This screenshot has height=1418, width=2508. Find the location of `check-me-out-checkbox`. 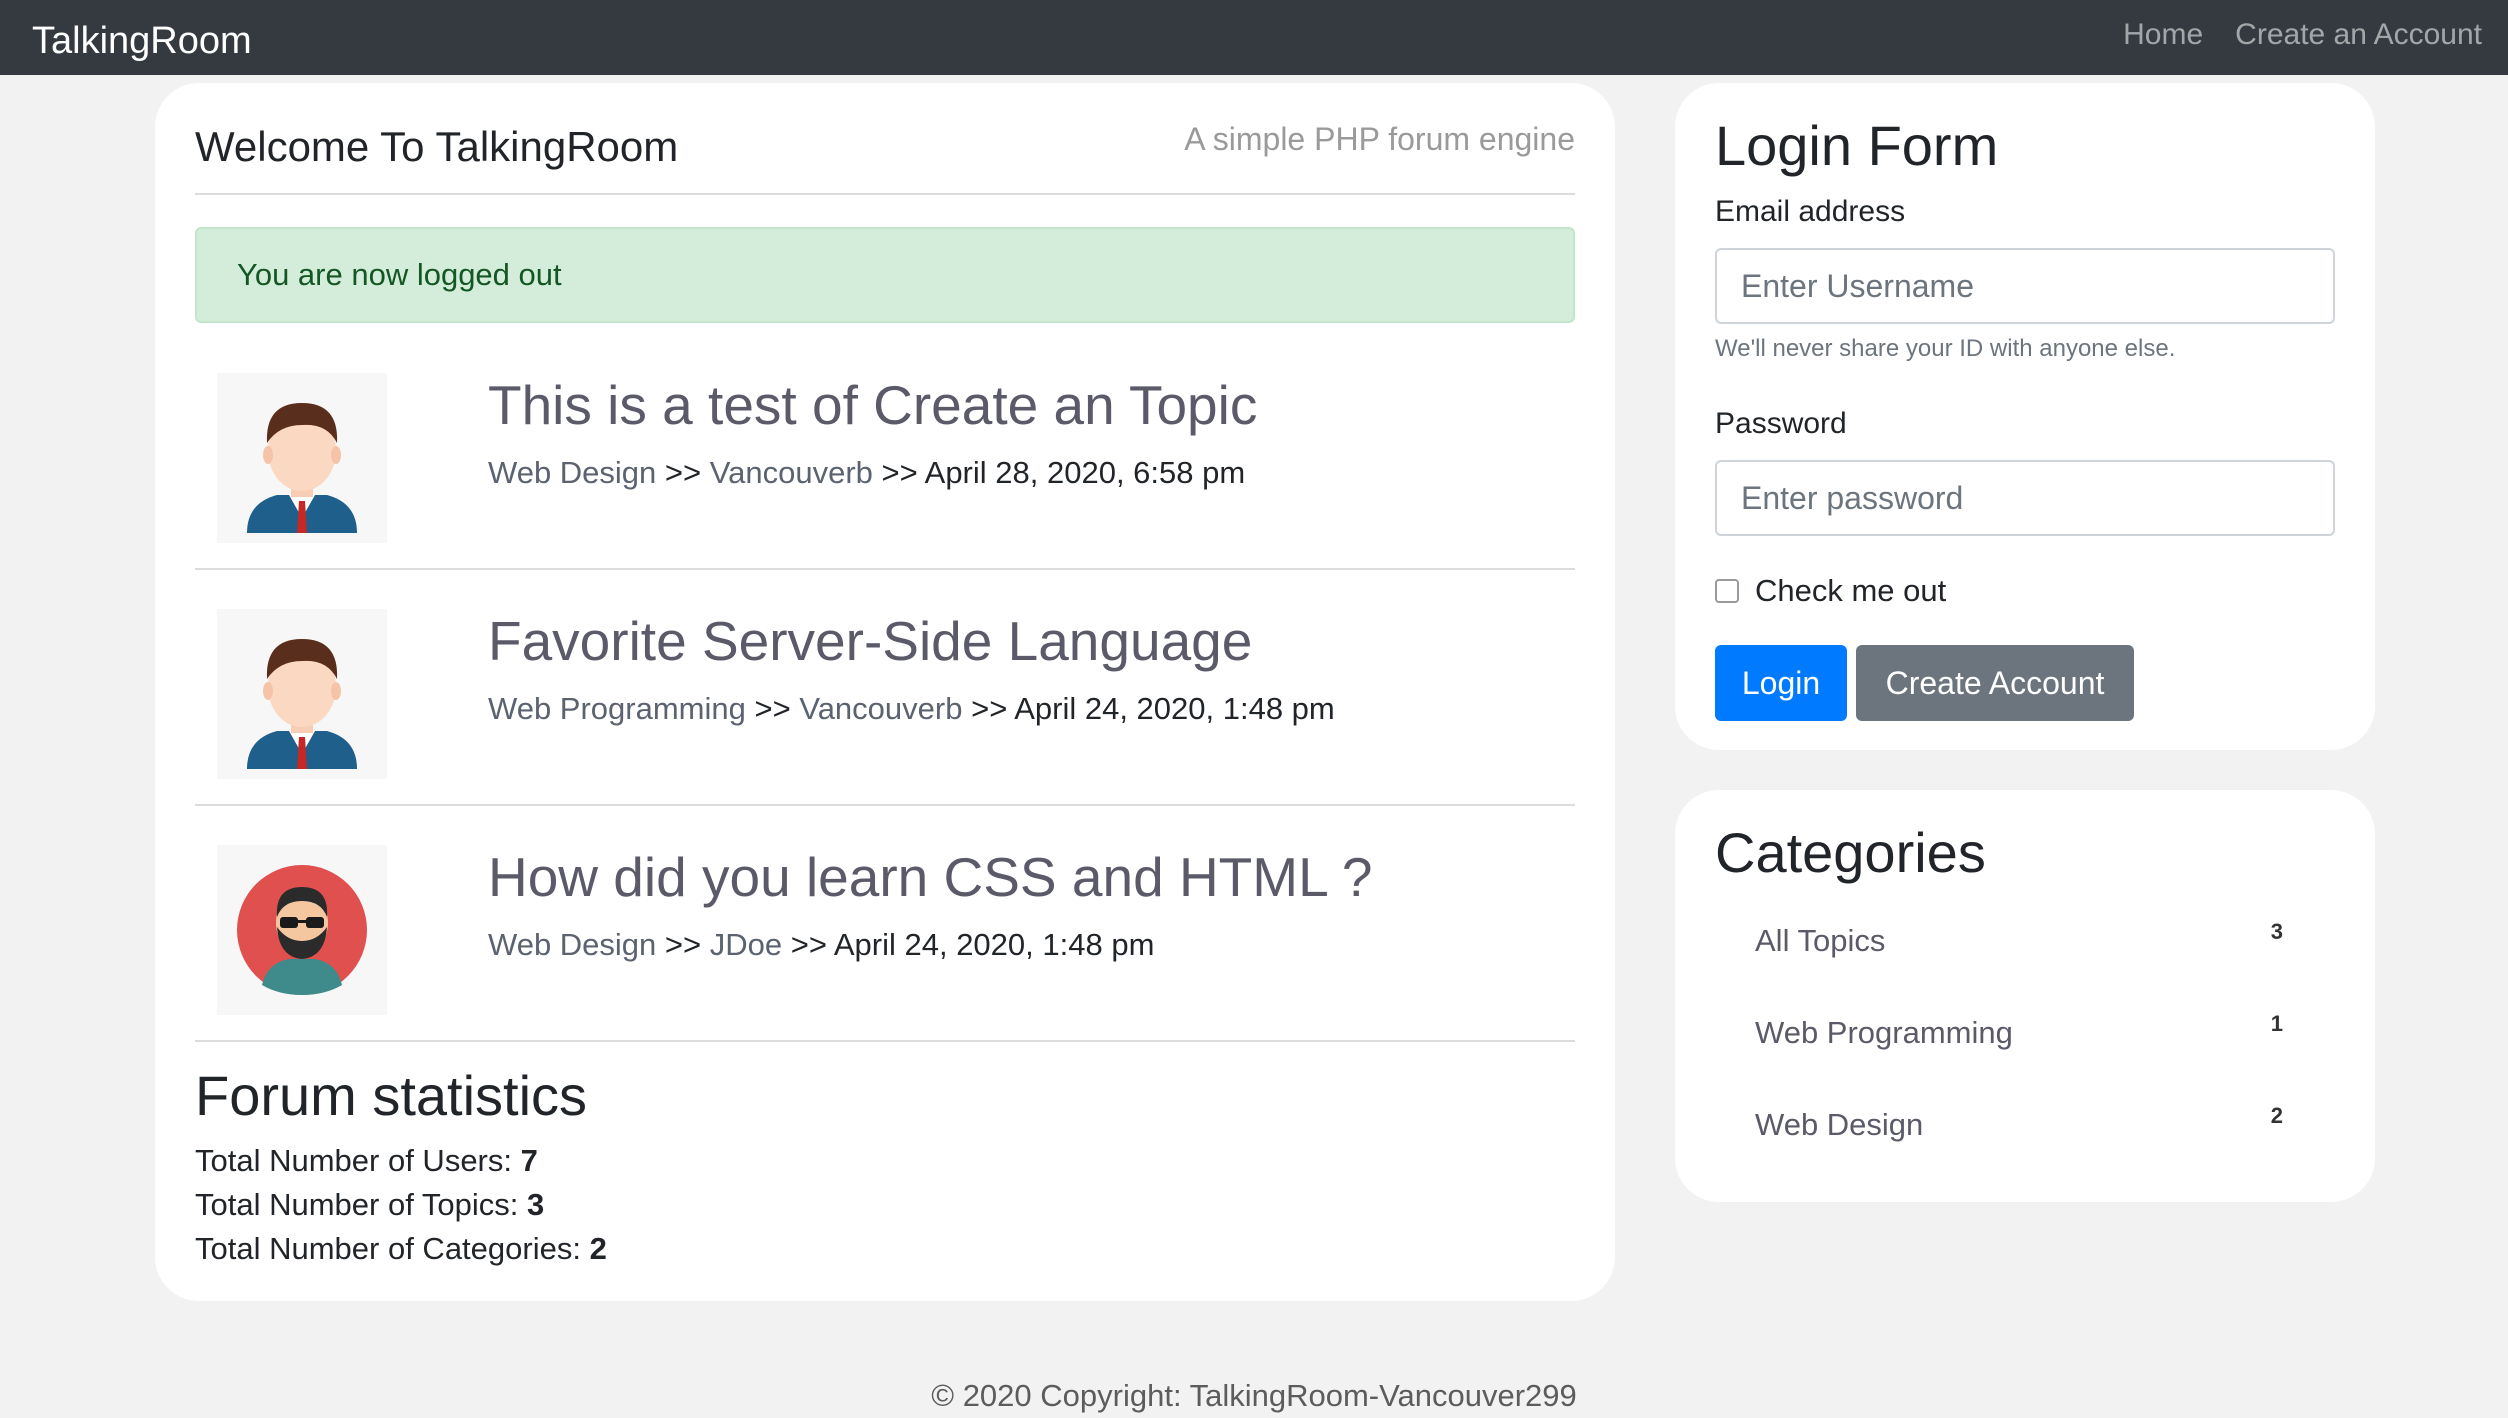

check-me-out-checkbox is located at coordinates (1727, 591).